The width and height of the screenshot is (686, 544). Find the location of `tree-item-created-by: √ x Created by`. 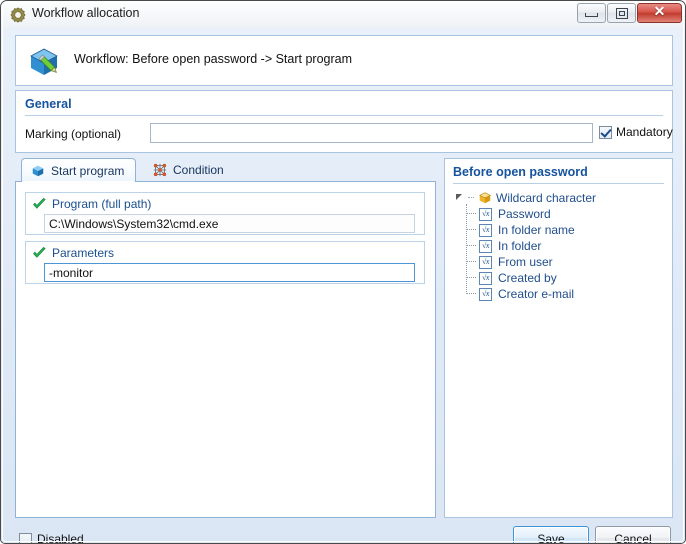

tree-item-created-by: √ x Created by is located at coordinates (566, 278).